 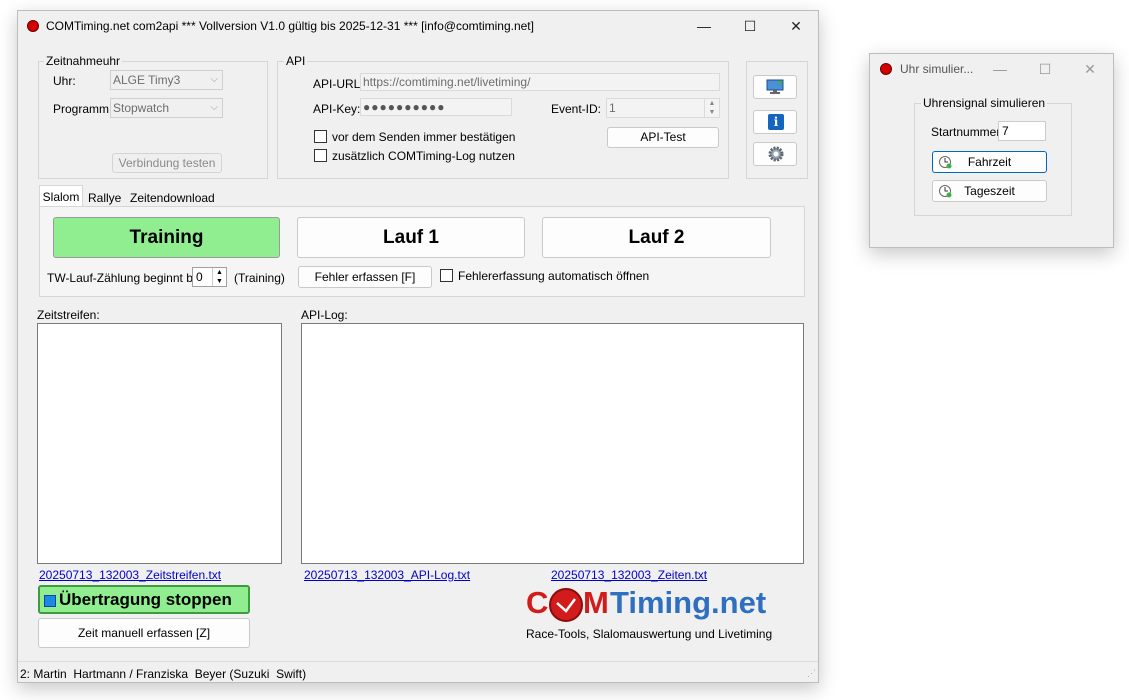 I want to click on tw-spinner-arrows: ▲ ▼, so click(x=219, y=277).